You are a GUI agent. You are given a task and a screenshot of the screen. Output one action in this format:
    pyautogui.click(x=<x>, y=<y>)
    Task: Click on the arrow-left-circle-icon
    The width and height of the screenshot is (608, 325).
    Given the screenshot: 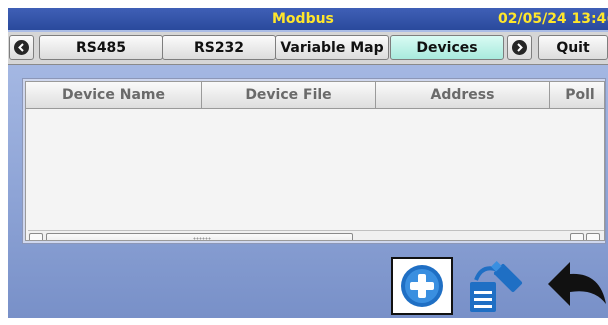 What is the action you would take?
    pyautogui.click(x=21, y=47)
    